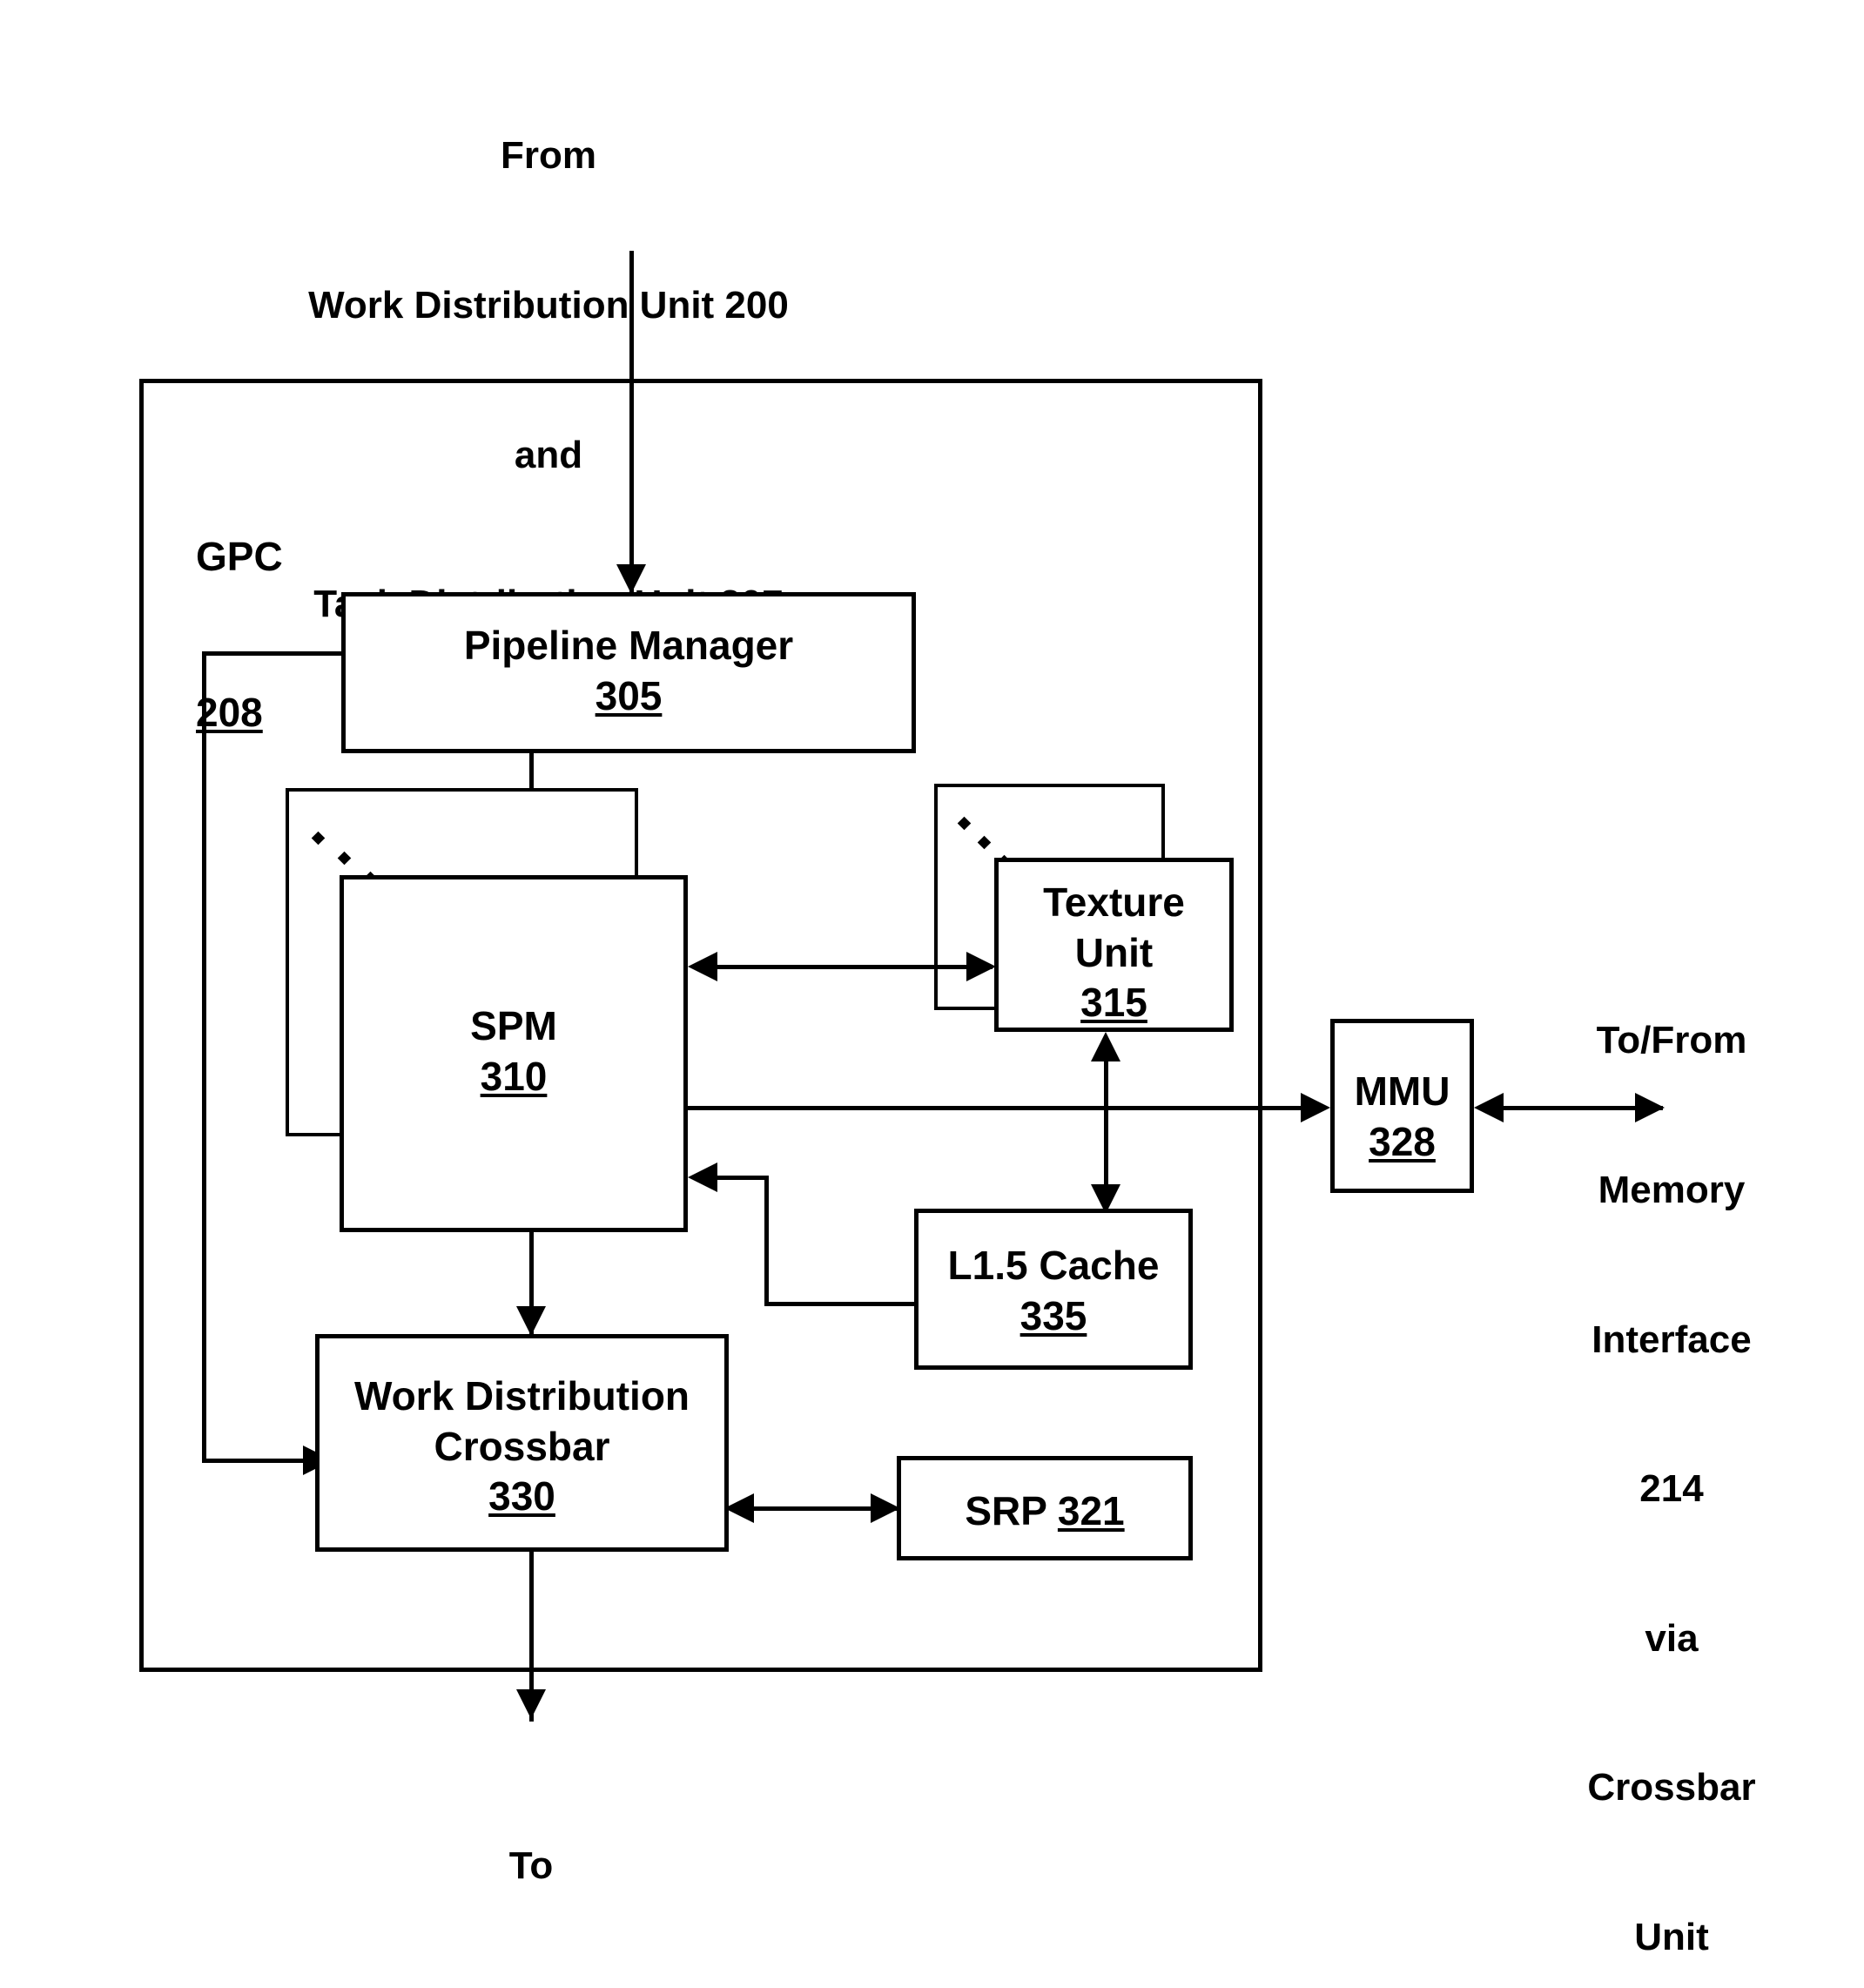 This screenshot has height=1988, width=1864. I want to click on block-work-distribution-crossbar-name-line-2: Crossbar, so click(522, 1446).